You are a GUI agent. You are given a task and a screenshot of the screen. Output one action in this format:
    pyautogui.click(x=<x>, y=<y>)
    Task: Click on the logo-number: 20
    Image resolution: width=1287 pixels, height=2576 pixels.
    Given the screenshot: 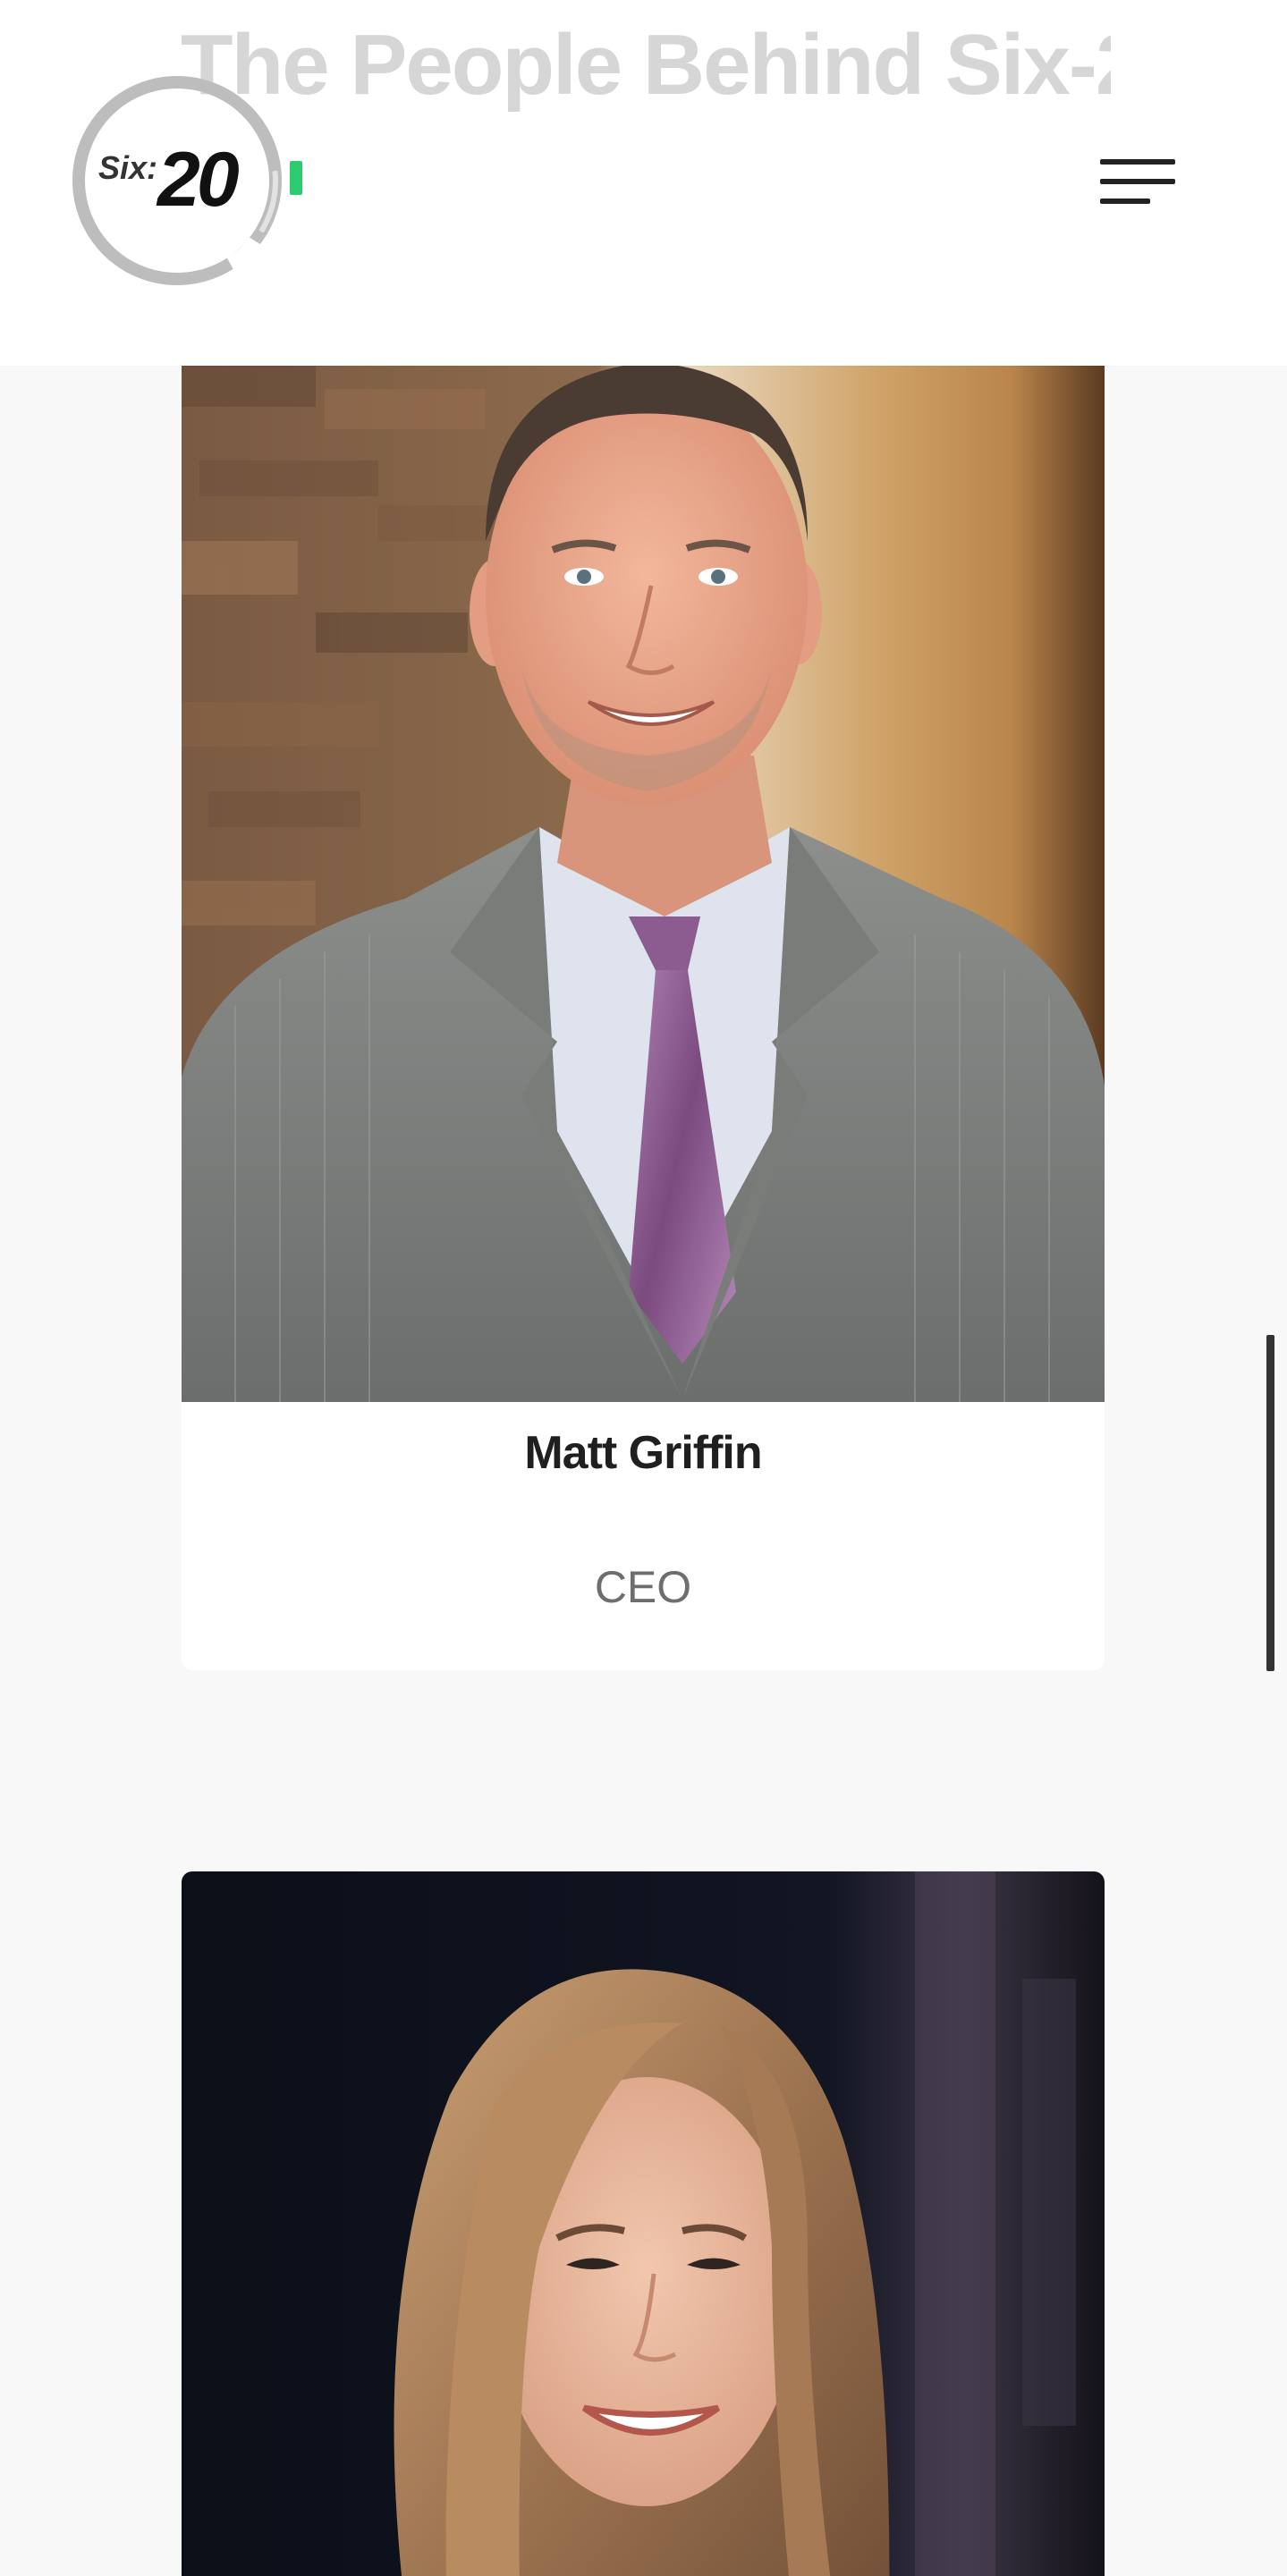 What is the action you would take?
    pyautogui.click(x=197, y=180)
    